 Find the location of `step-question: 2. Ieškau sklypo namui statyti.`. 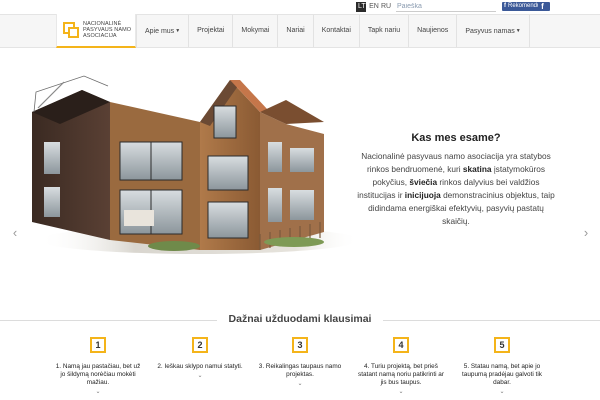

step-question: 2. Ieškau sklypo namui statyti. is located at coordinates (200, 366).